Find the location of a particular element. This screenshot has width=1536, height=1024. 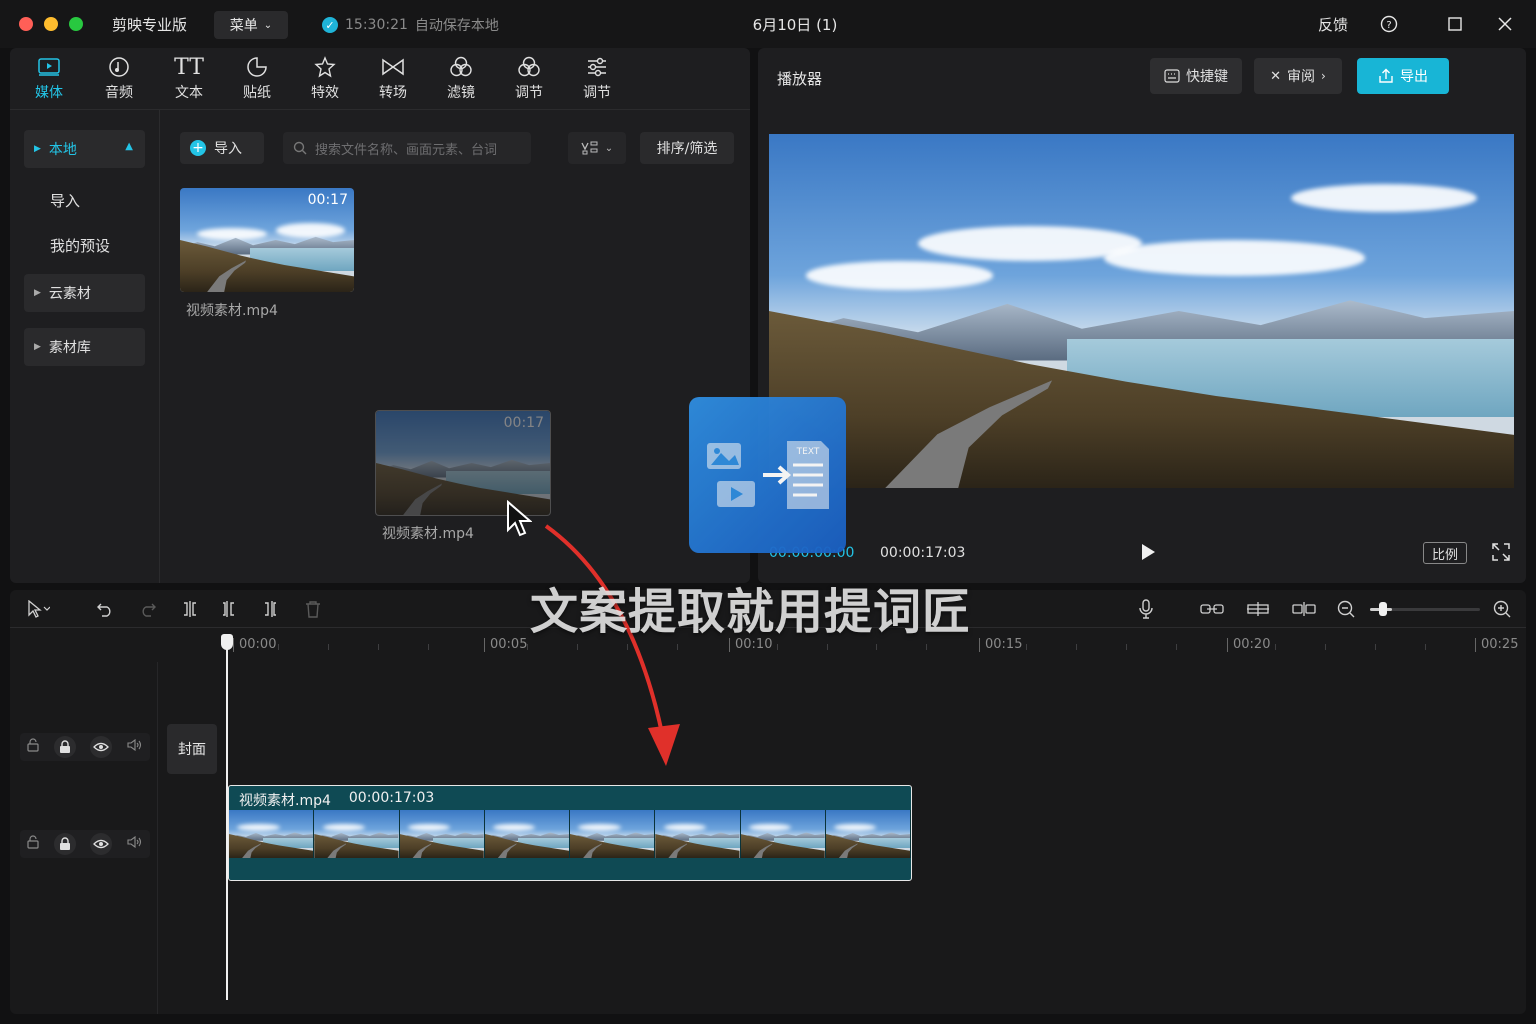

sidebar-item-library: ▶ 素材库 is located at coordinates (84, 347).